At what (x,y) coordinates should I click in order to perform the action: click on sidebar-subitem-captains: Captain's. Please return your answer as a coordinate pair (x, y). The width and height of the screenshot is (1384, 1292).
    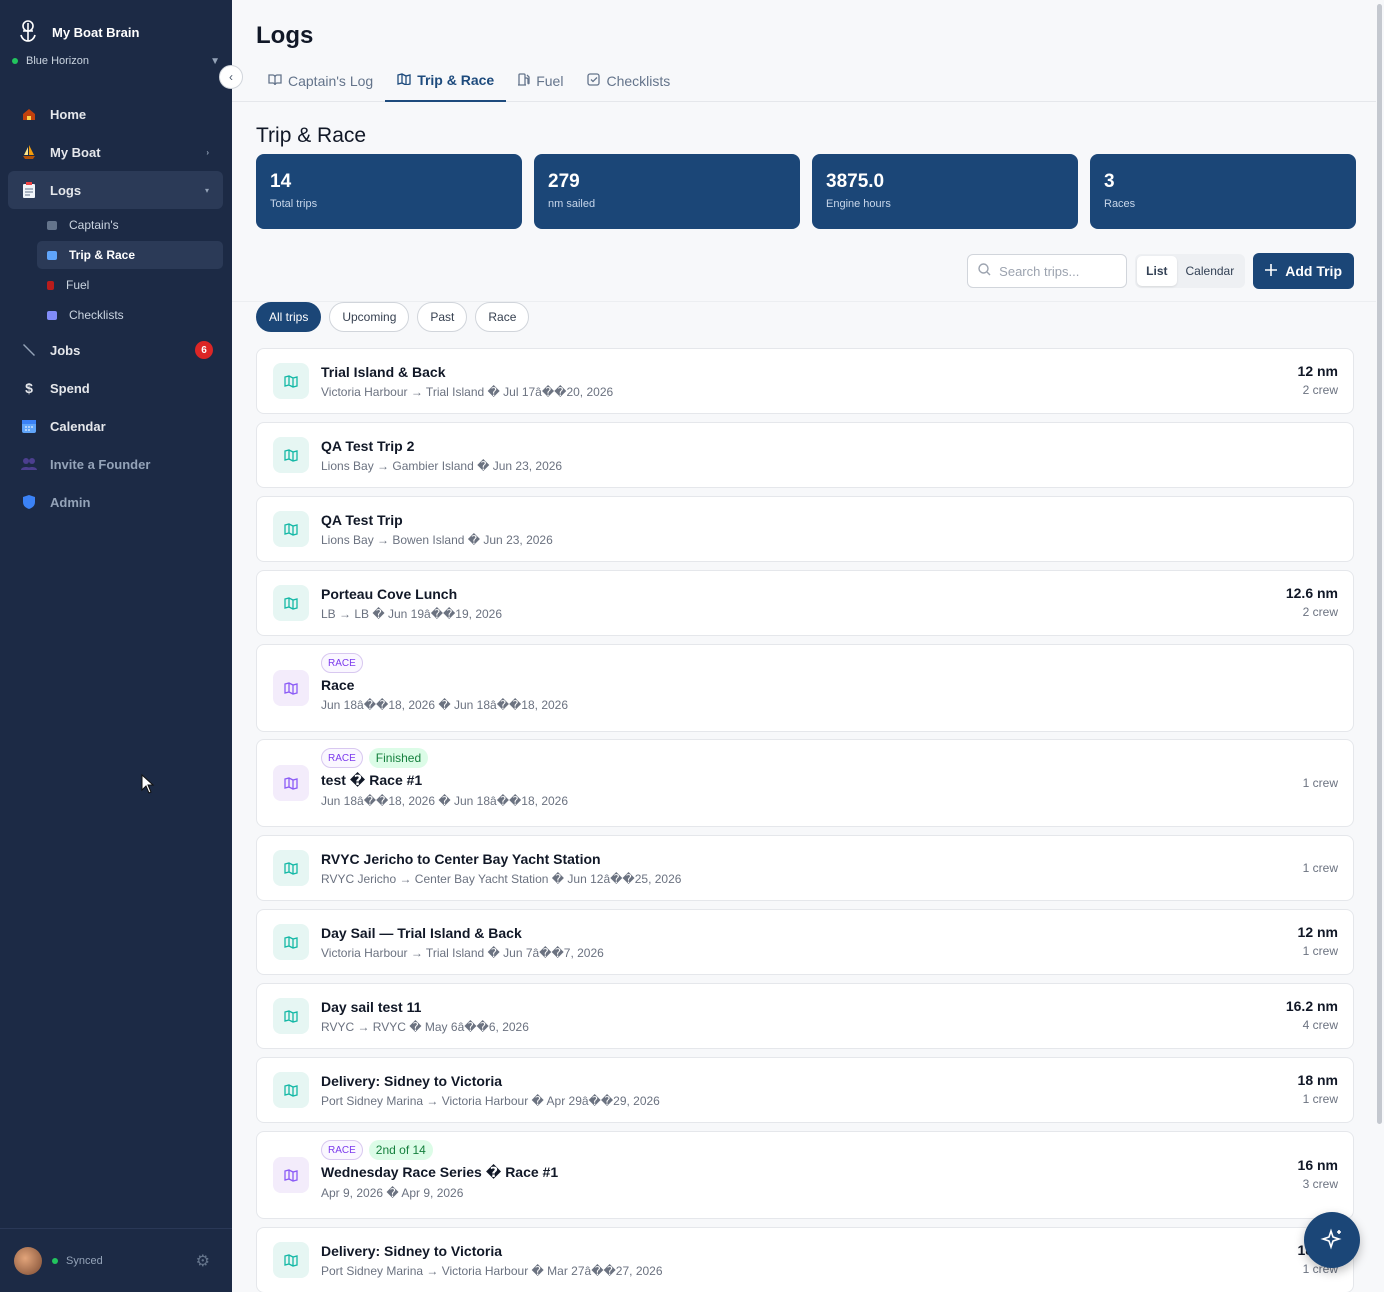
    Looking at the image, I should click on (130, 225).